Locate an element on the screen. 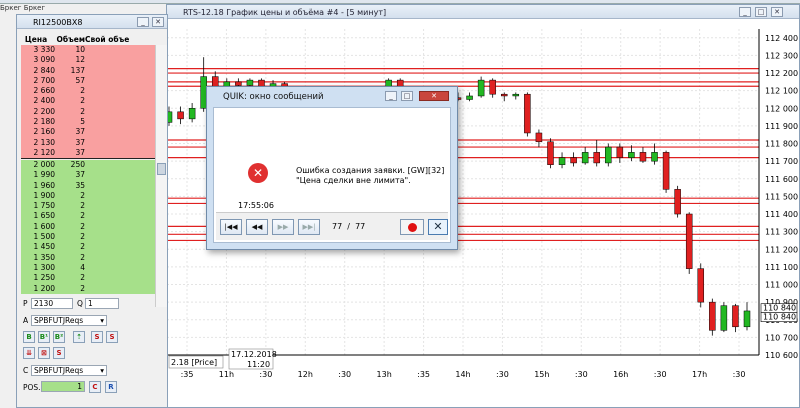 The image size is (800, 408). orderbook-title-text: RI12500BX8 is located at coordinates (58, 22).